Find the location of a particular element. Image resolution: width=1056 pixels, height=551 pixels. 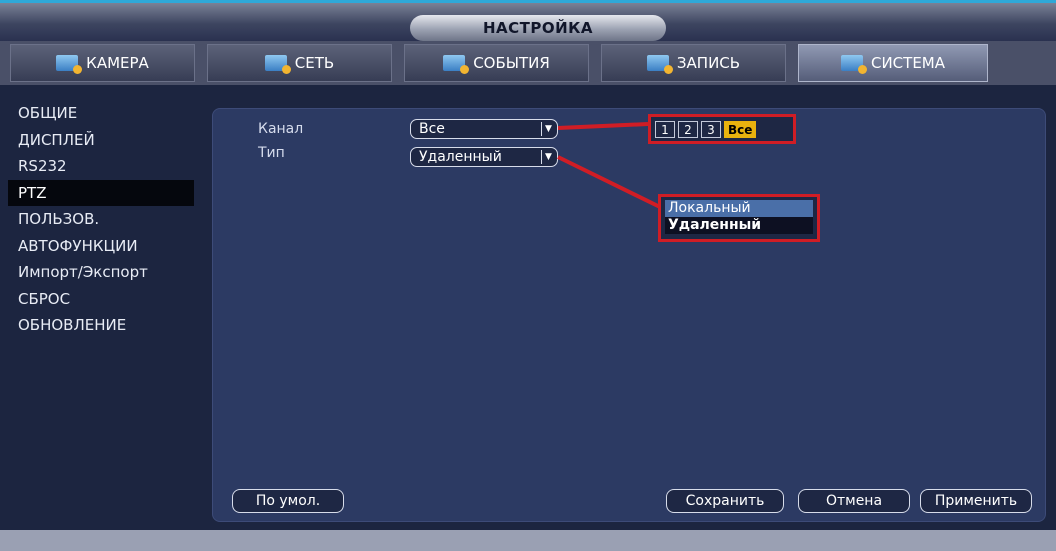

sidebar-item-users: ПОЛЬЗОВ. is located at coordinates (101, 219).